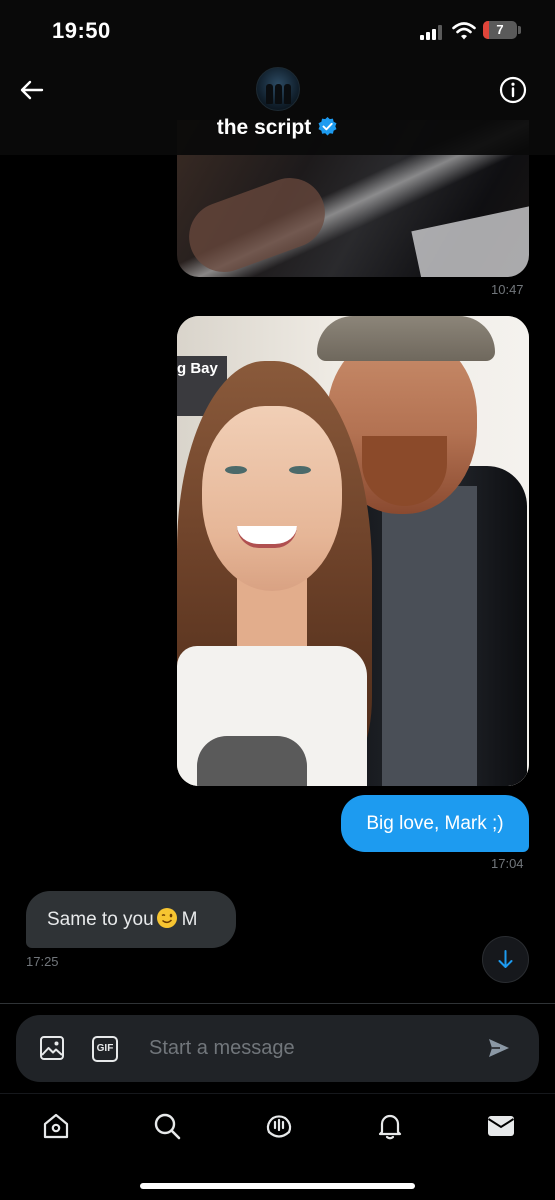 The width and height of the screenshot is (555, 1200). I want to click on battery-level: 7, so click(500, 29).